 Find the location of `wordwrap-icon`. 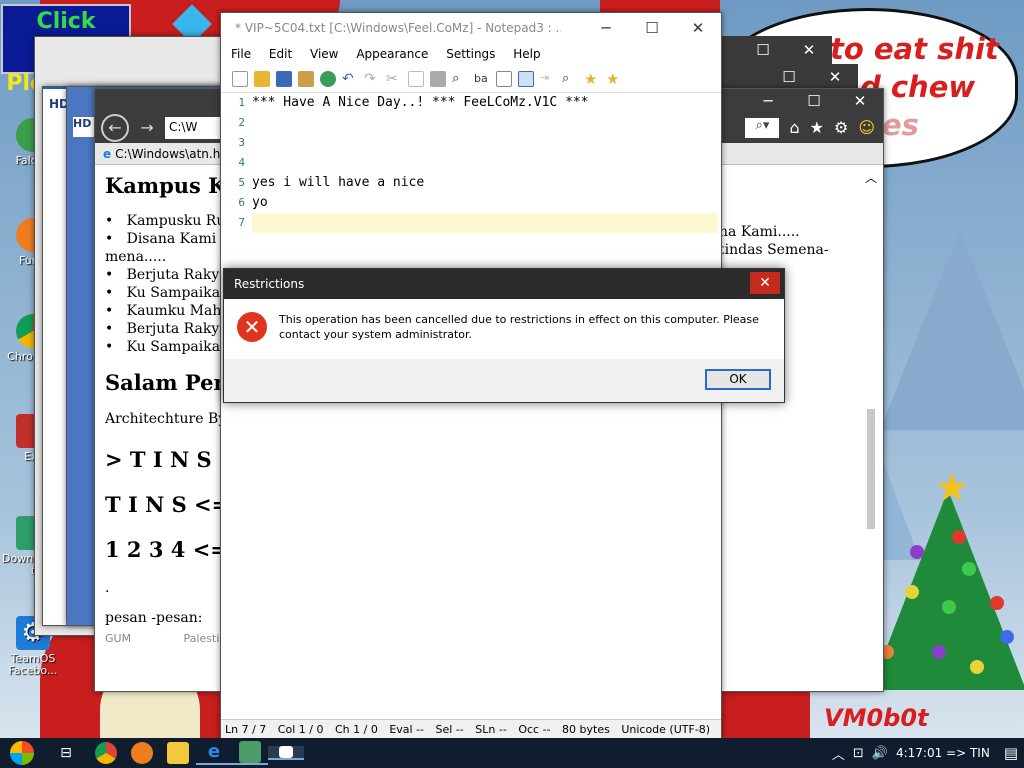

wordwrap-icon is located at coordinates (526, 78).